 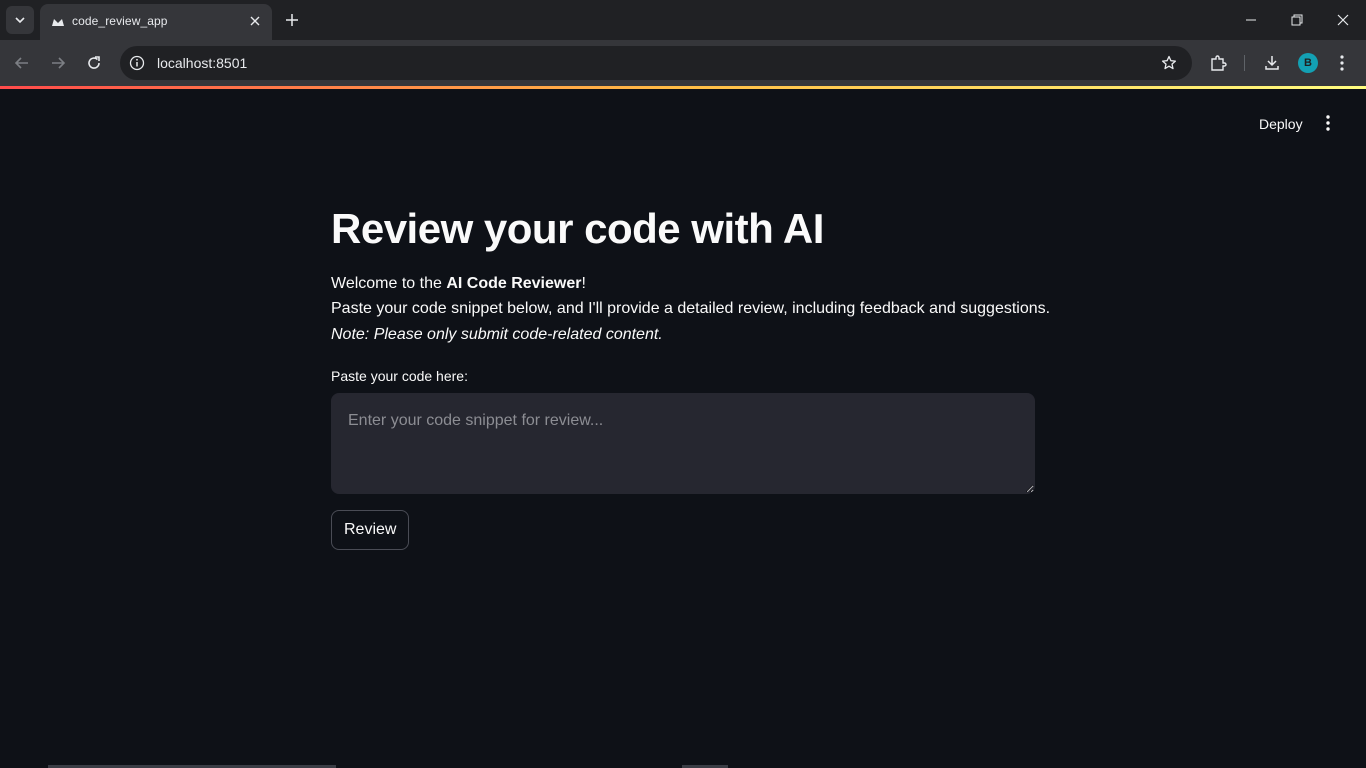 I want to click on page-title: Review your code with AI, so click(x=577, y=228).